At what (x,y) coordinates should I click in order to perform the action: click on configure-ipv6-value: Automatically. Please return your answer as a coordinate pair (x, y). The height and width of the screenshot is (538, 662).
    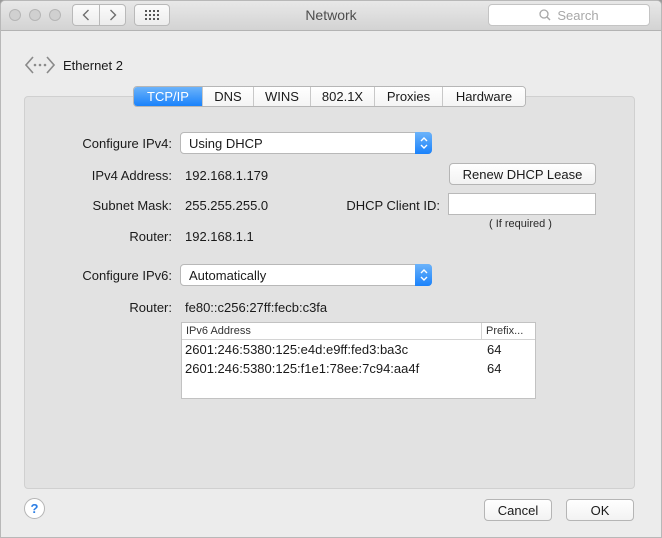
    Looking at the image, I should click on (228, 275).